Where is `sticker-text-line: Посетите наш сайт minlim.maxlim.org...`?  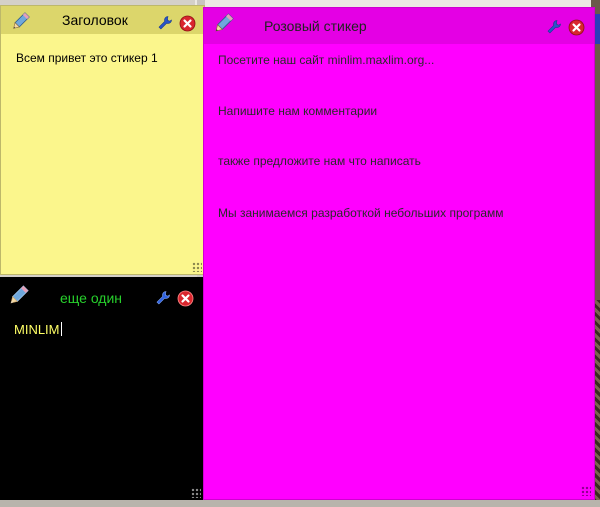 sticker-text-line: Посетите наш сайт minlim.maxlim.org... is located at coordinates (326, 60).